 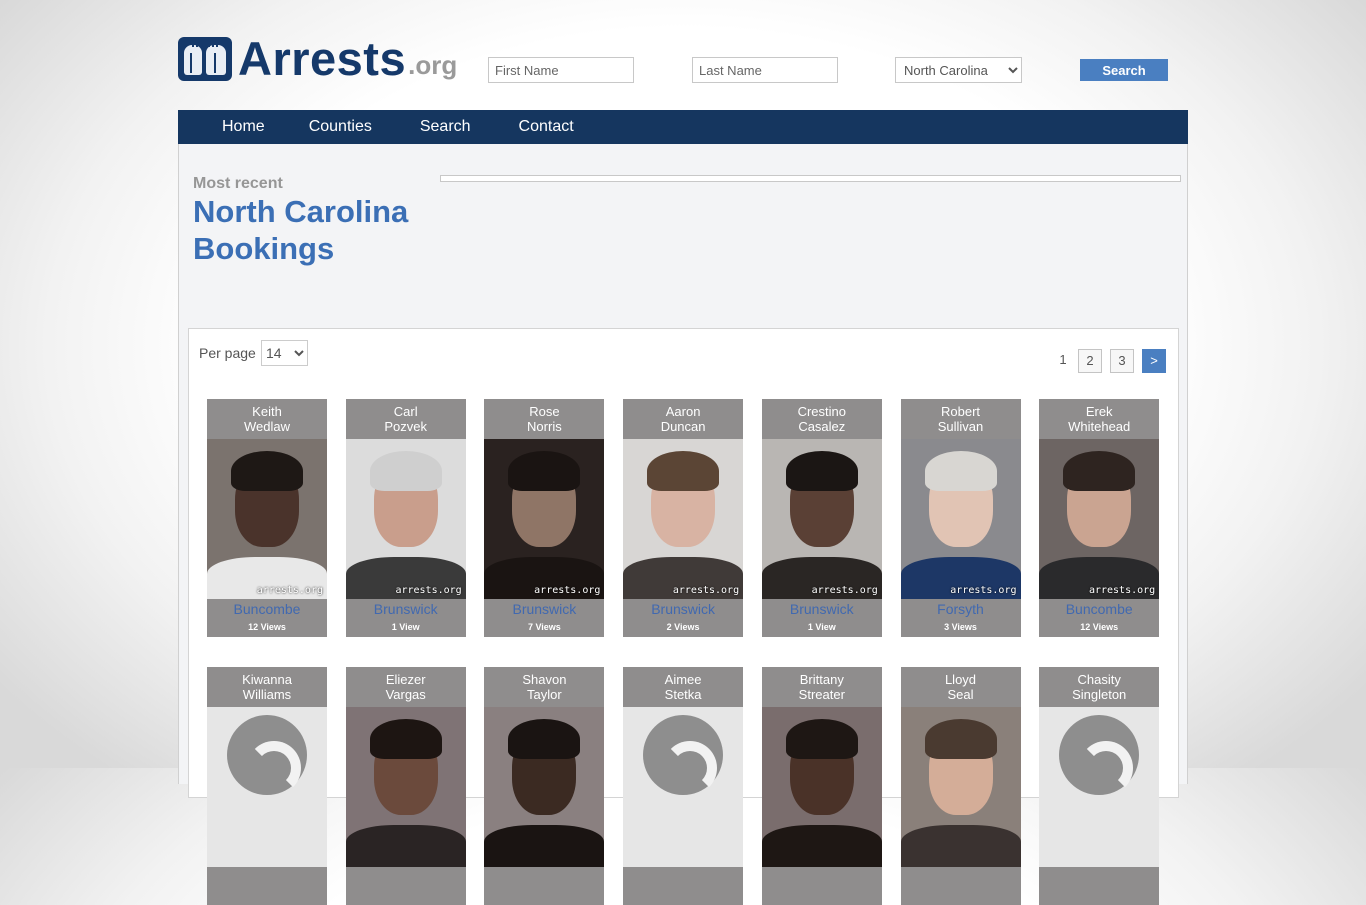 What do you see at coordinates (544, 679) in the screenshot?
I see `first-name: Shavon` at bounding box center [544, 679].